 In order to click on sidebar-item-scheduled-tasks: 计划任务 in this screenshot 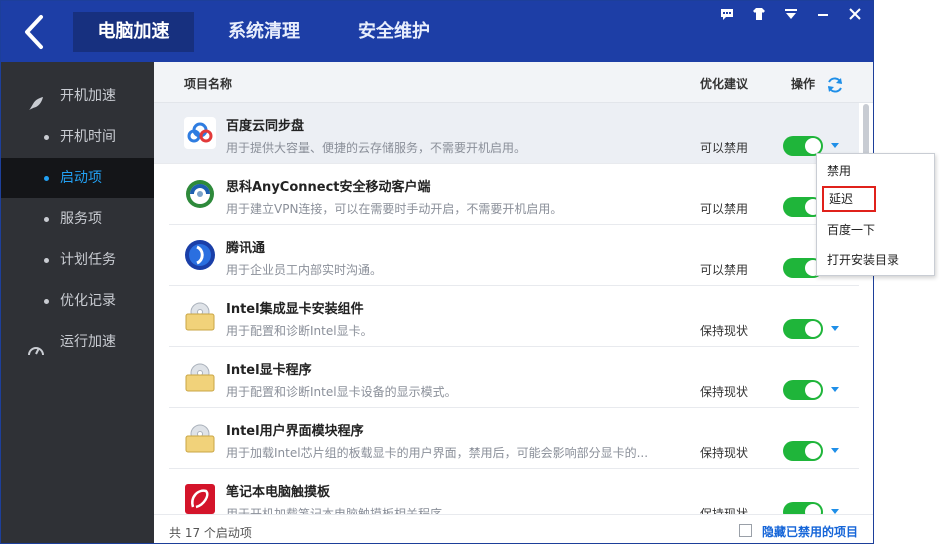, I will do `click(77, 260)`.